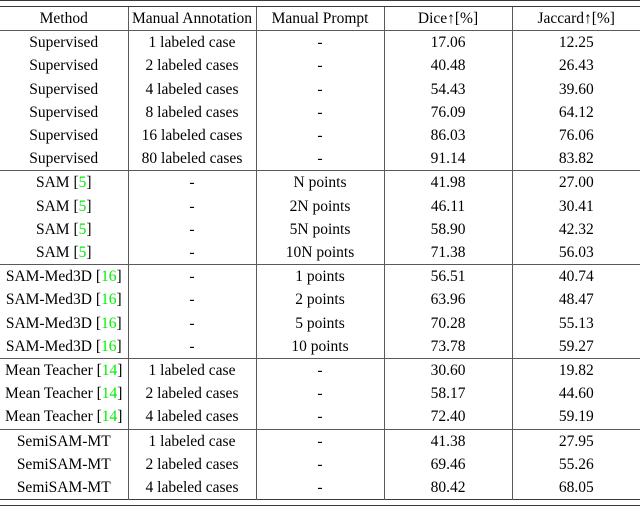  Describe the element at coordinates (448, 371) in the screenshot. I see `cell-dice: 30.60` at that location.